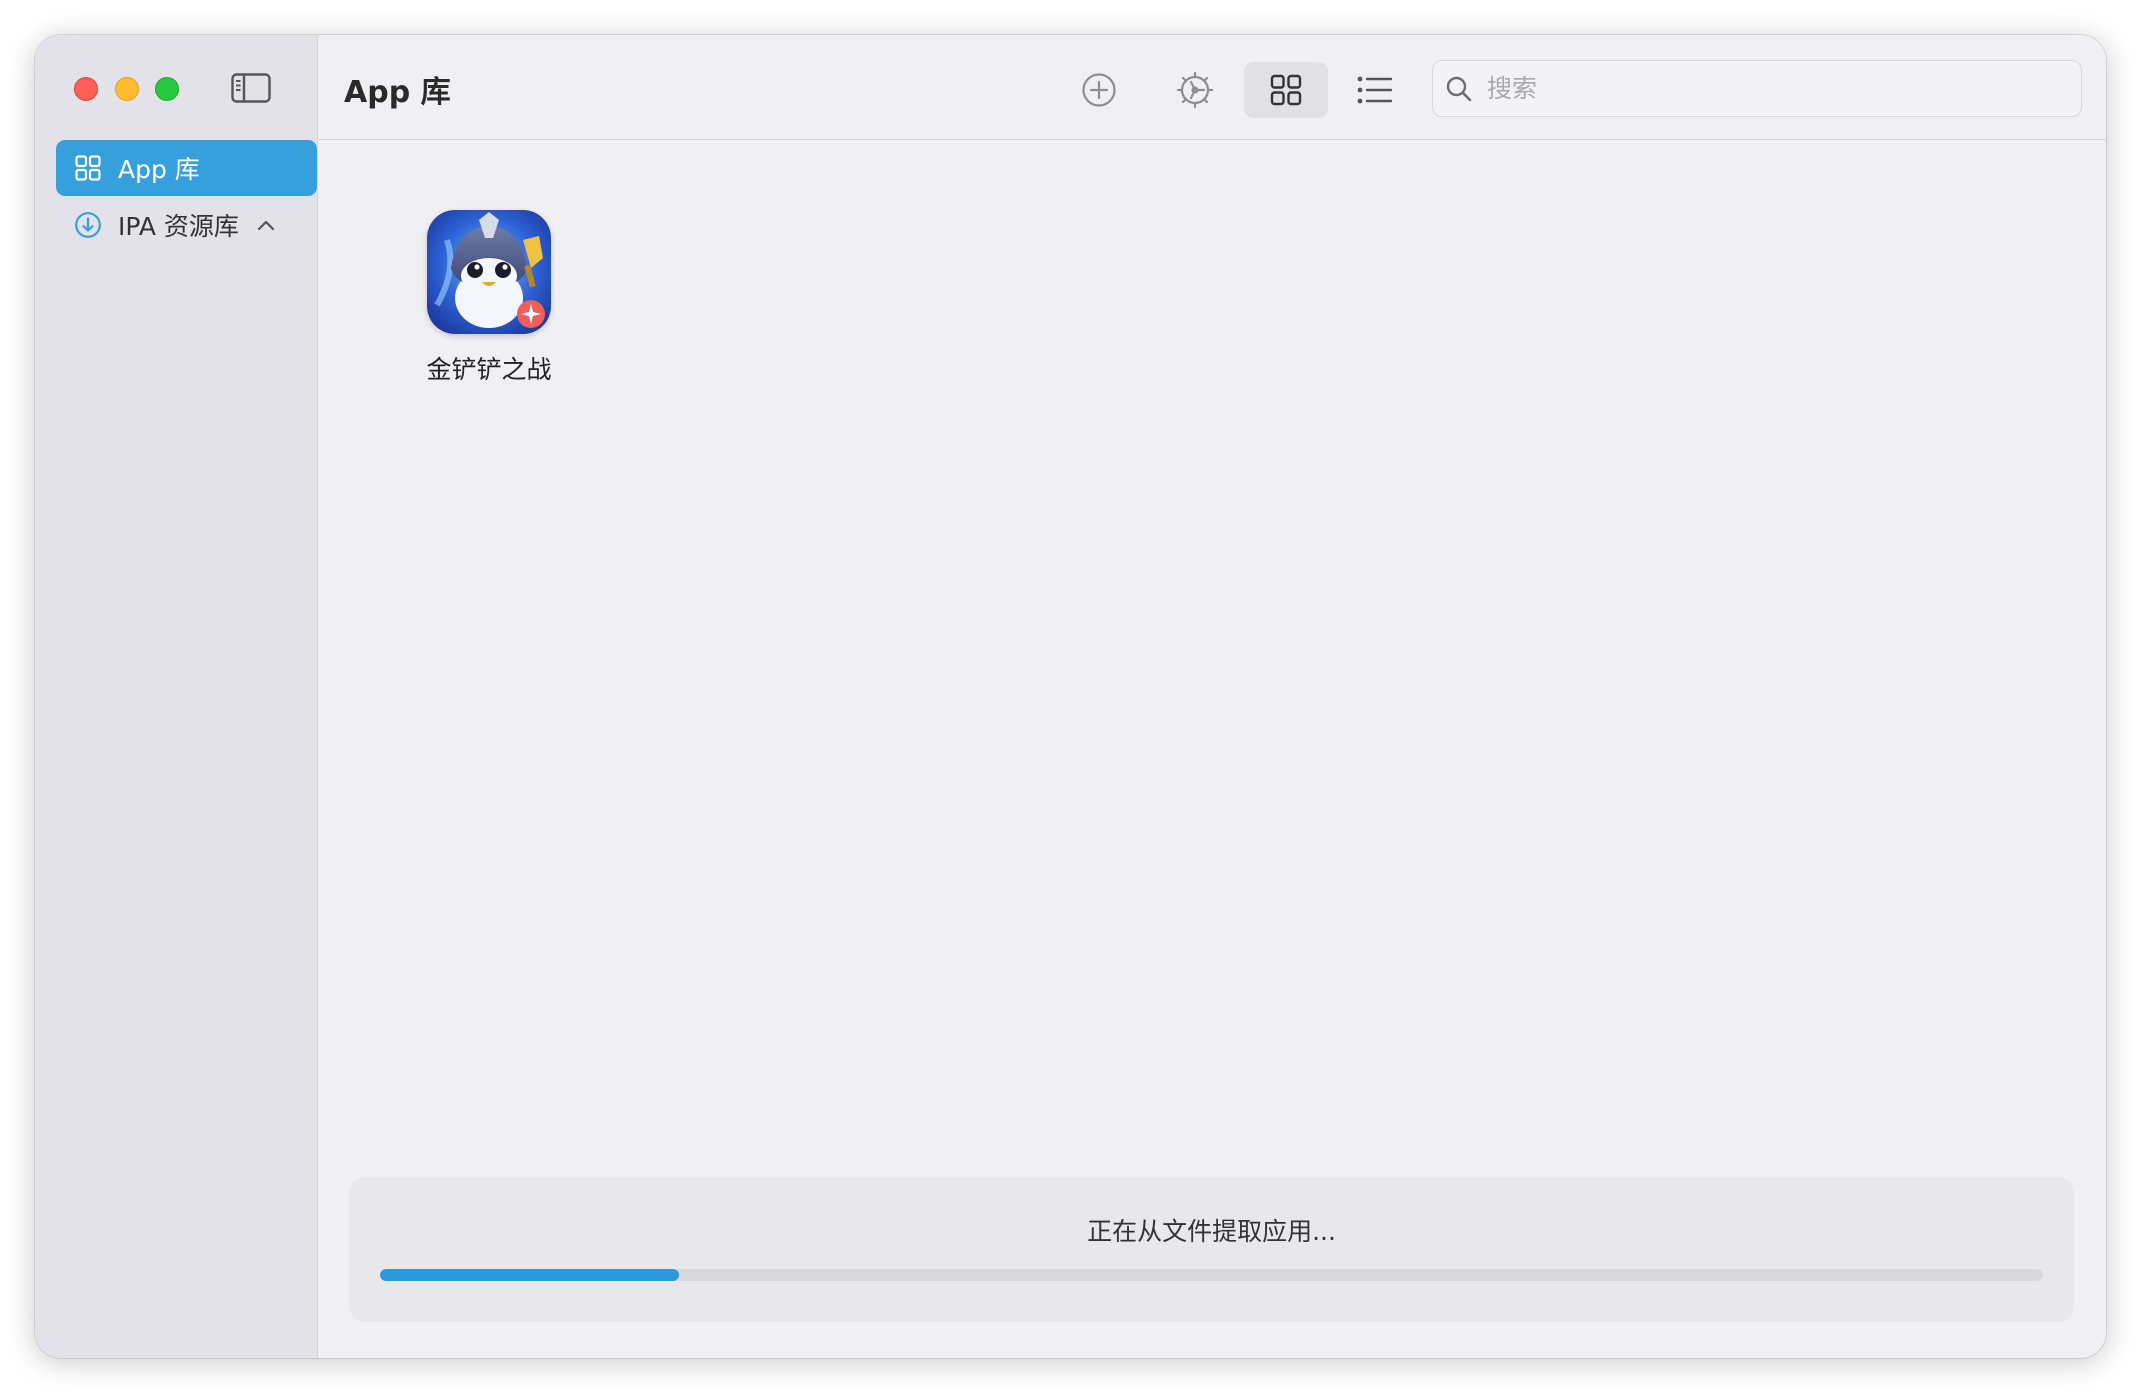 The height and width of the screenshot is (1394, 2142). I want to click on zoom-window-button, so click(167, 89).